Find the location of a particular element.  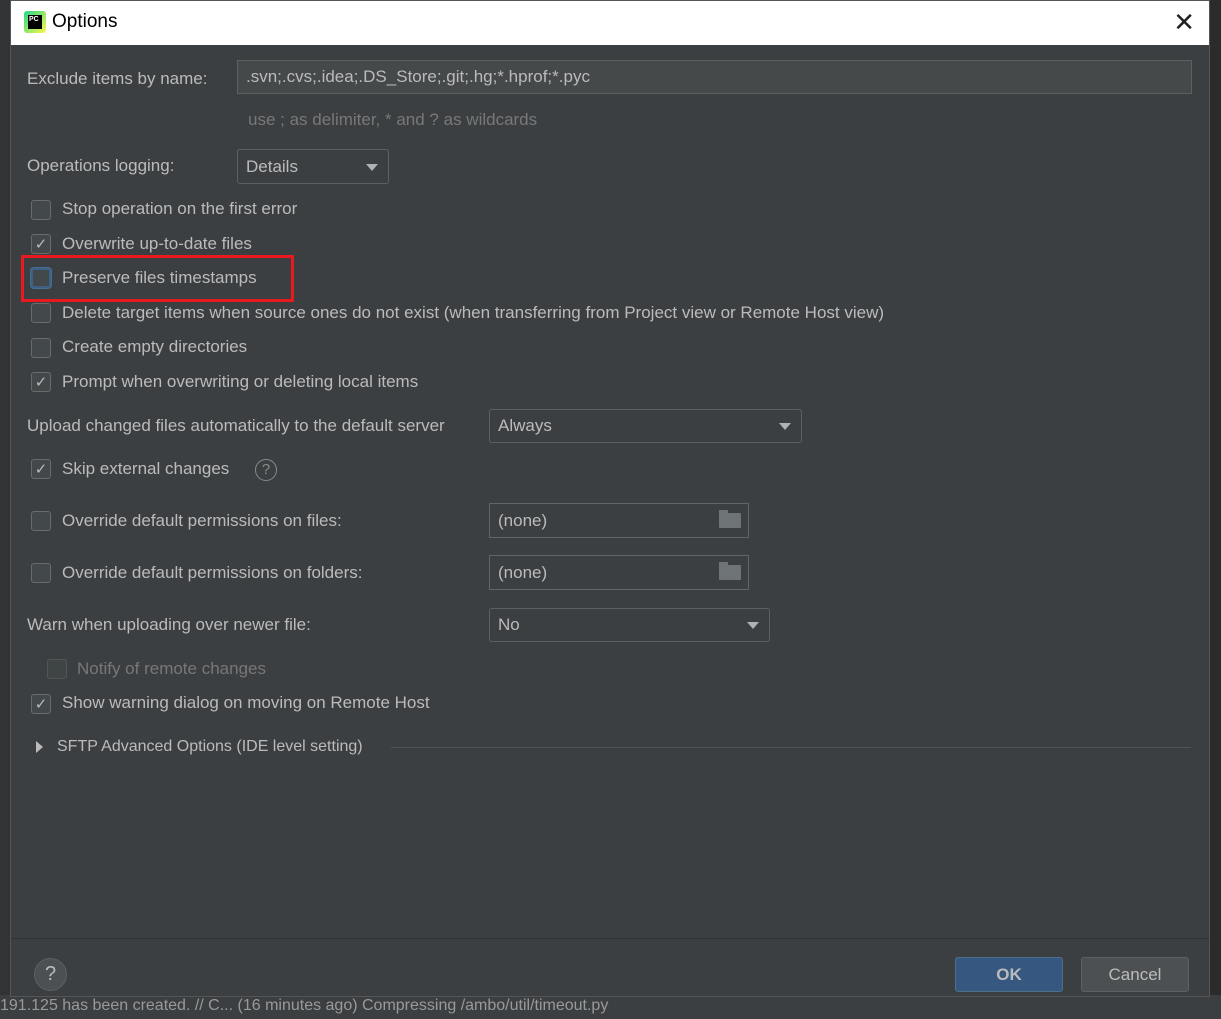

overwrite-checkbox: ✓ is located at coordinates (41, 244).